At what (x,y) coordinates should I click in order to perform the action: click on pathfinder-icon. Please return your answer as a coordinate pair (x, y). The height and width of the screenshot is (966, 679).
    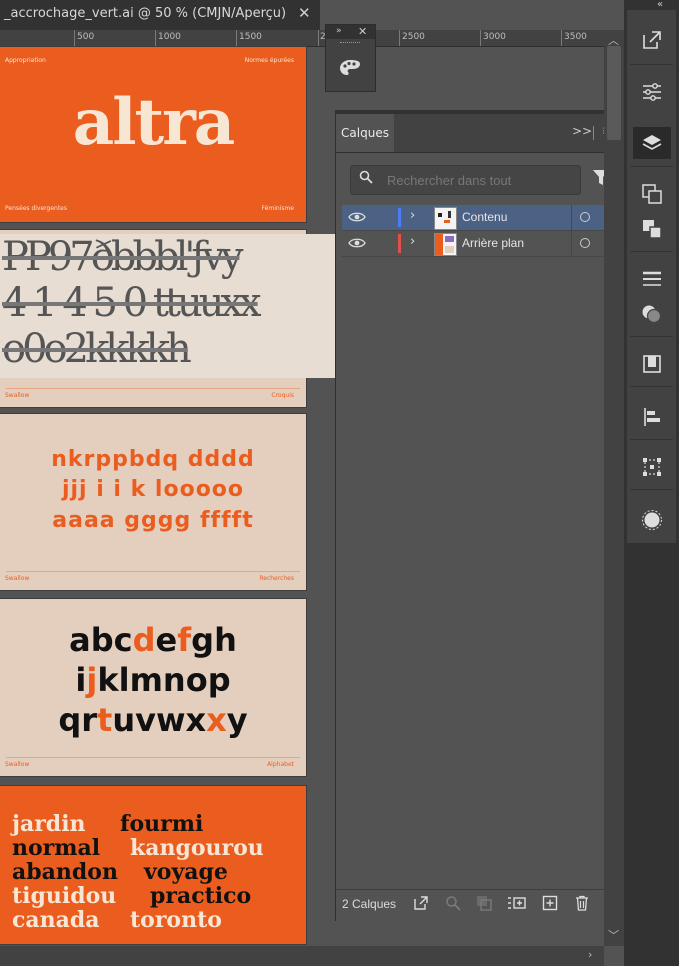
    Looking at the image, I should click on (652, 229).